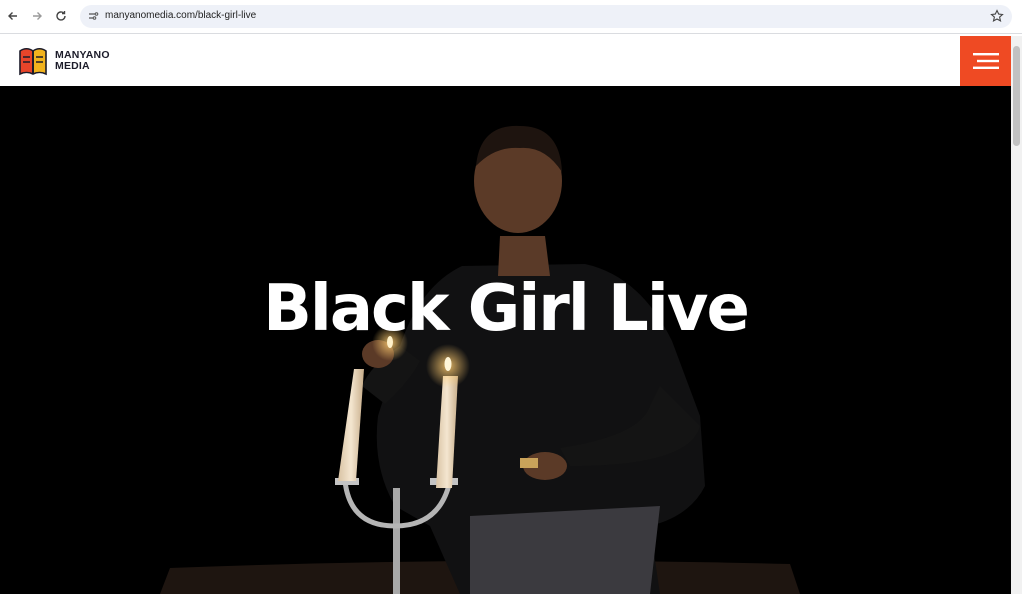 The image size is (1022, 603). Describe the element at coordinates (546, 16) in the screenshot. I see `address-bar: manyanomedia.com/black-girl-live` at that location.